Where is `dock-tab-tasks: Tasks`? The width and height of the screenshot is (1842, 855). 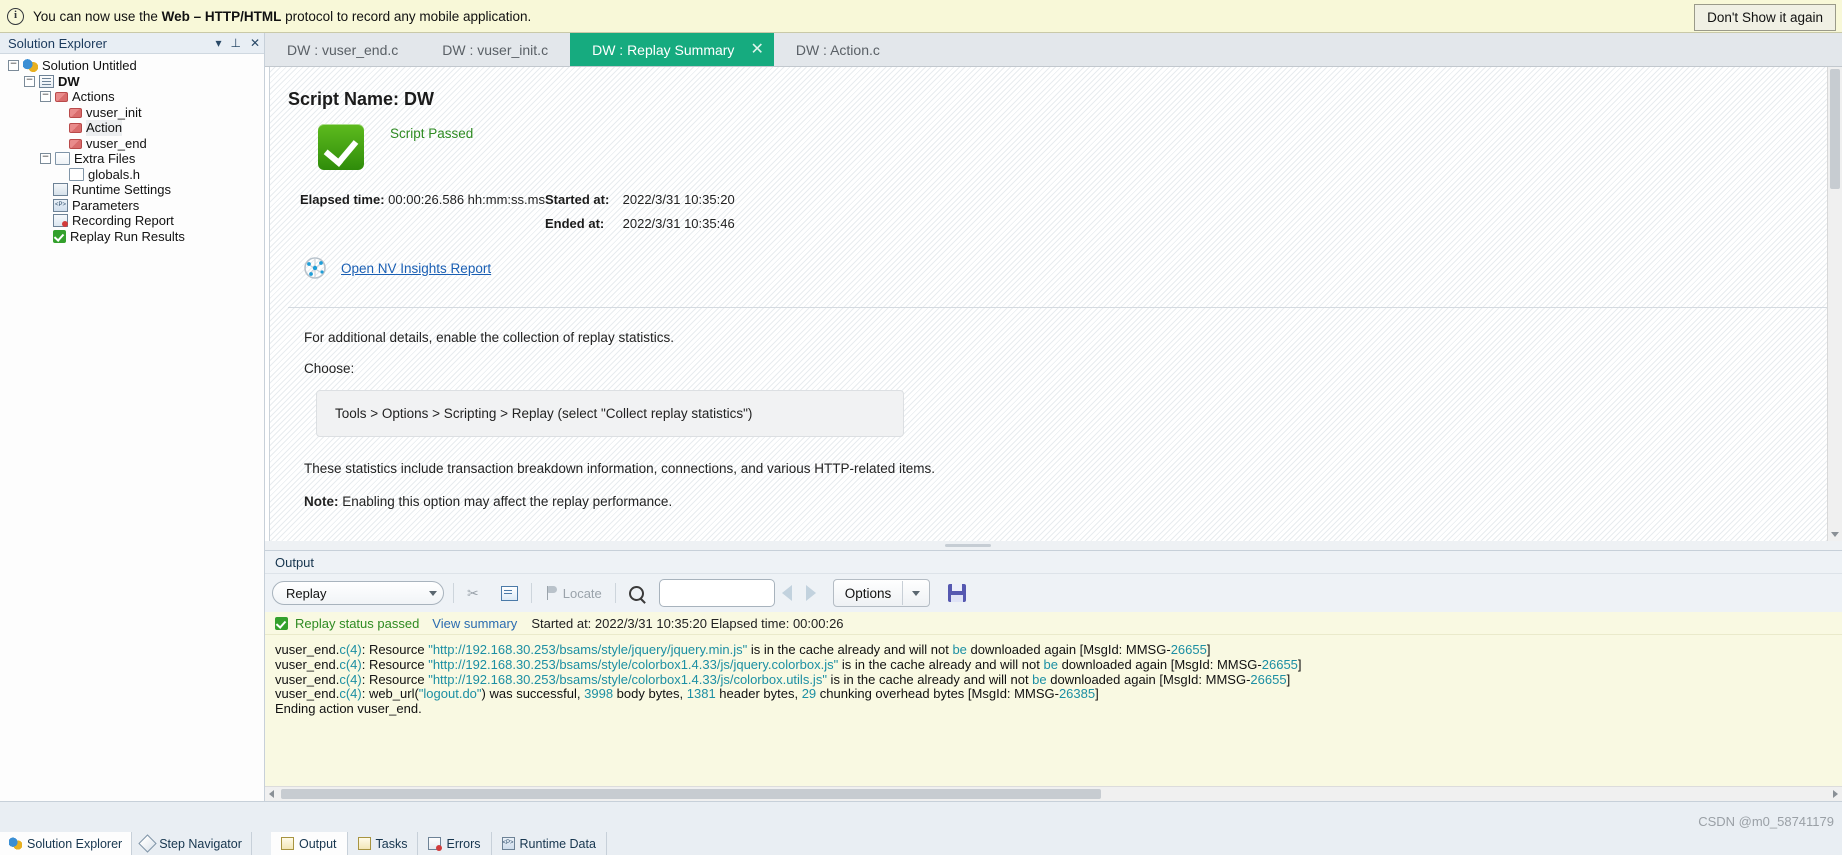
dock-tab-tasks: Tasks is located at coordinates (383, 843).